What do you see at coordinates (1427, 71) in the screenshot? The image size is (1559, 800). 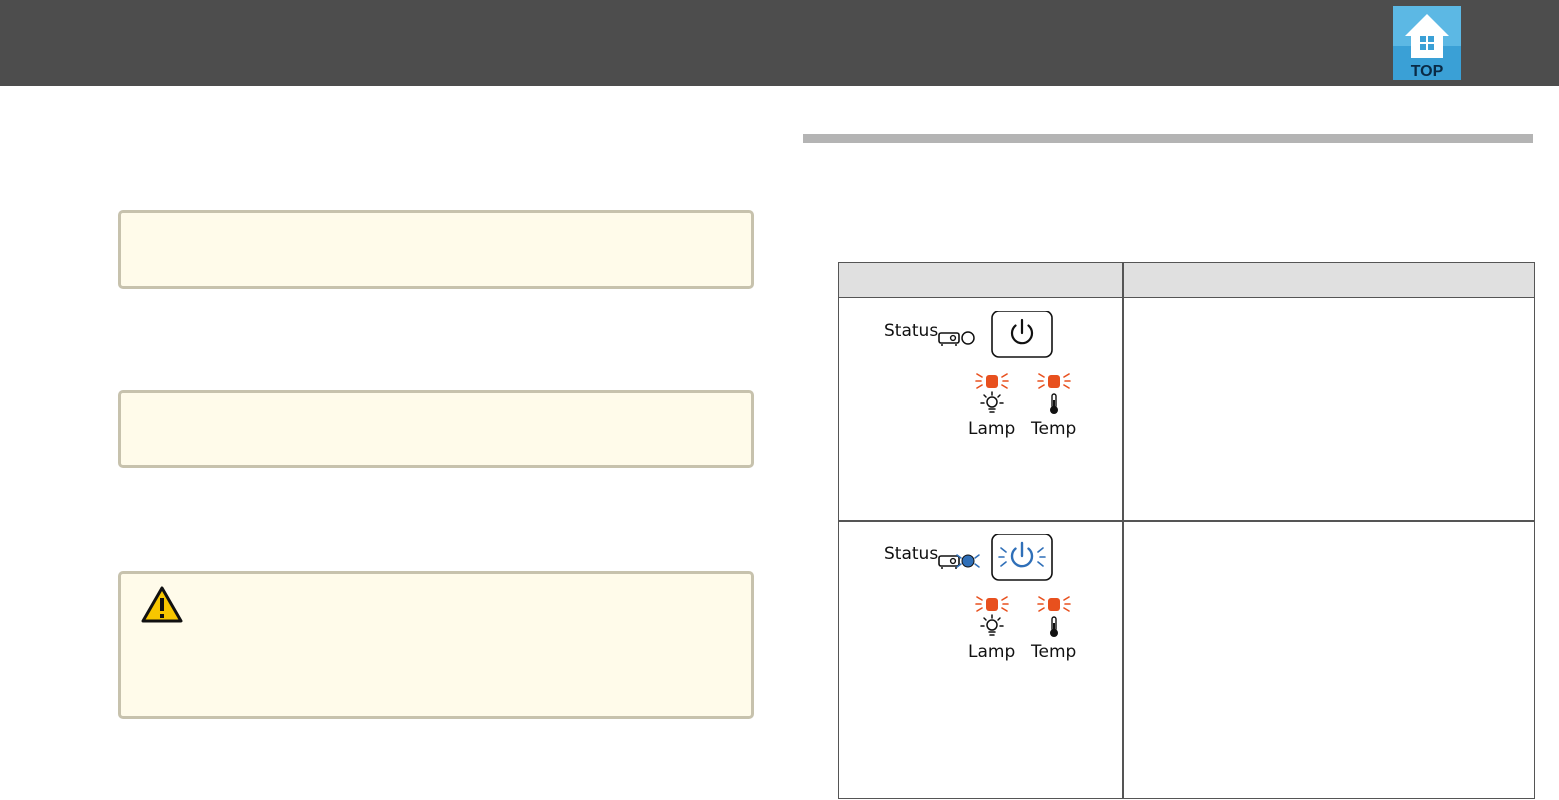 I see `top-label: TOP` at bounding box center [1427, 71].